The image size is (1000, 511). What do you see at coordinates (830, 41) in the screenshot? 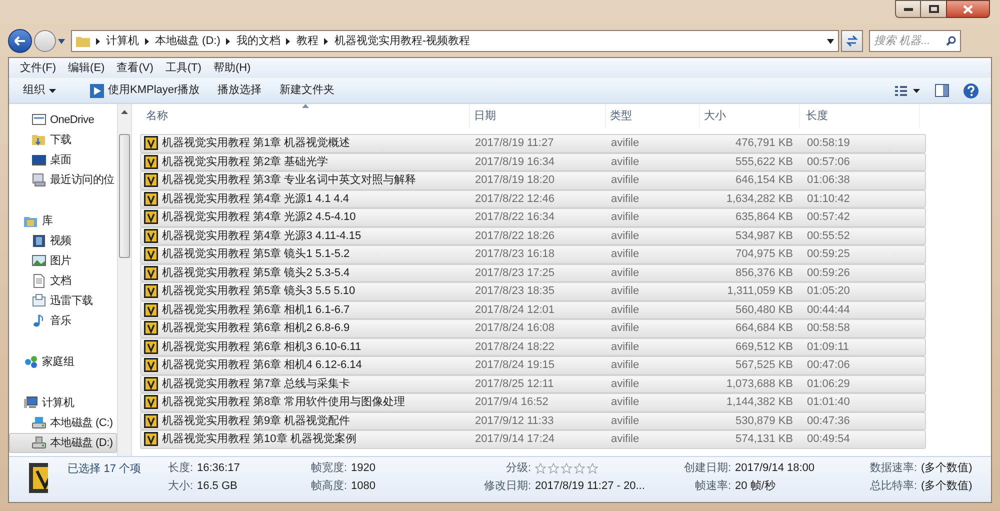
I see `dropdown-arrow-icon` at bounding box center [830, 41].